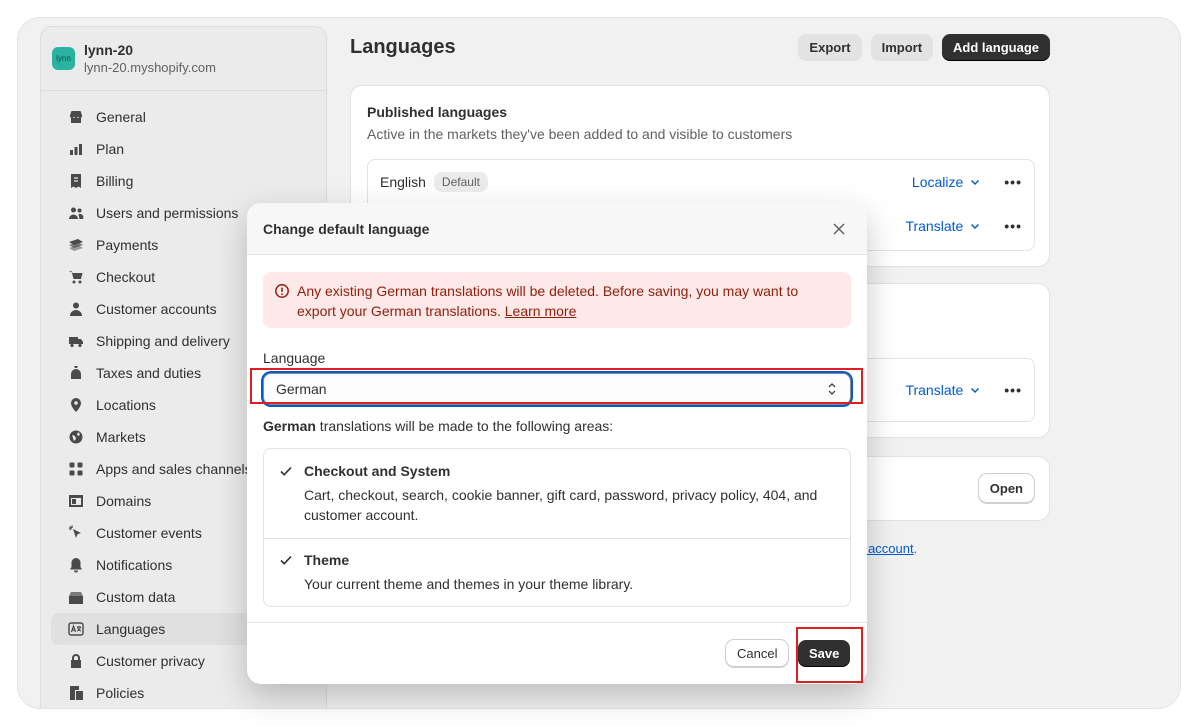 This screenshot has height=726, width=1198. Describe the element at coordinates (167, 213) in the screenshot. I see `sidebar-item-label: Users and permissions` at that location.